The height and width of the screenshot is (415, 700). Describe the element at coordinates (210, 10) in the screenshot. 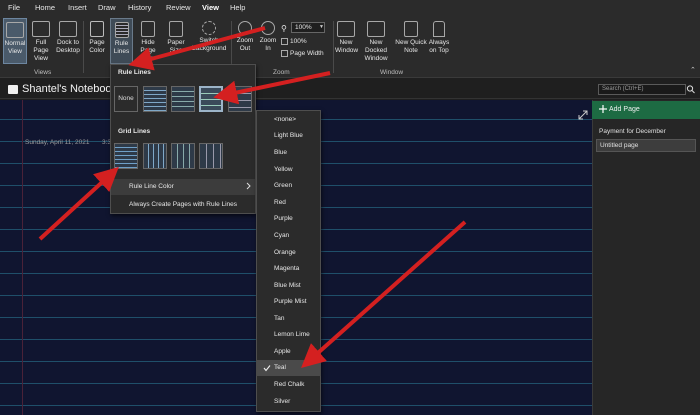

I see `tab-view: View` at that location.